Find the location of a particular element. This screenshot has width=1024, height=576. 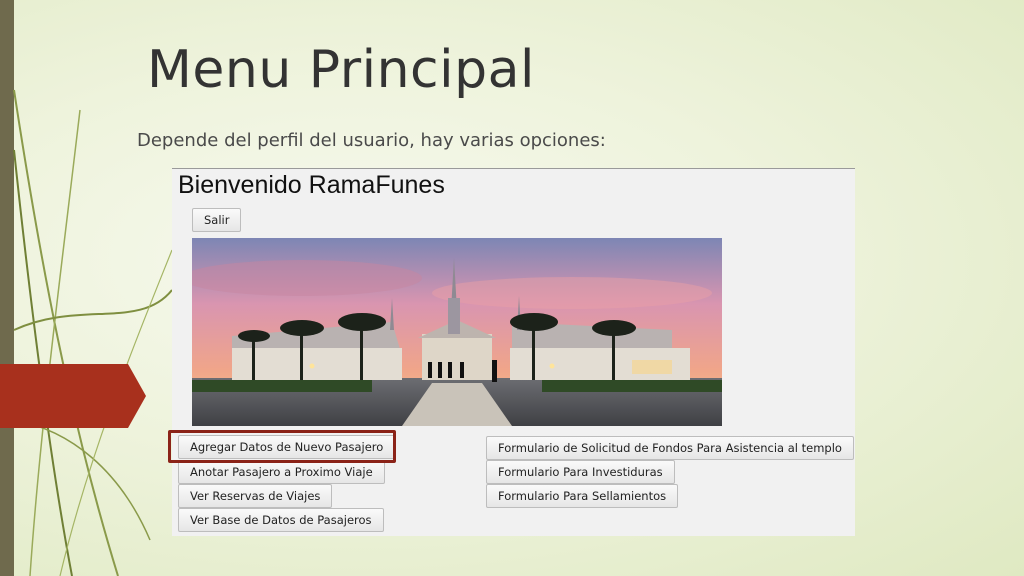

slide-arrow-tab is located at coordinates (73, 396).